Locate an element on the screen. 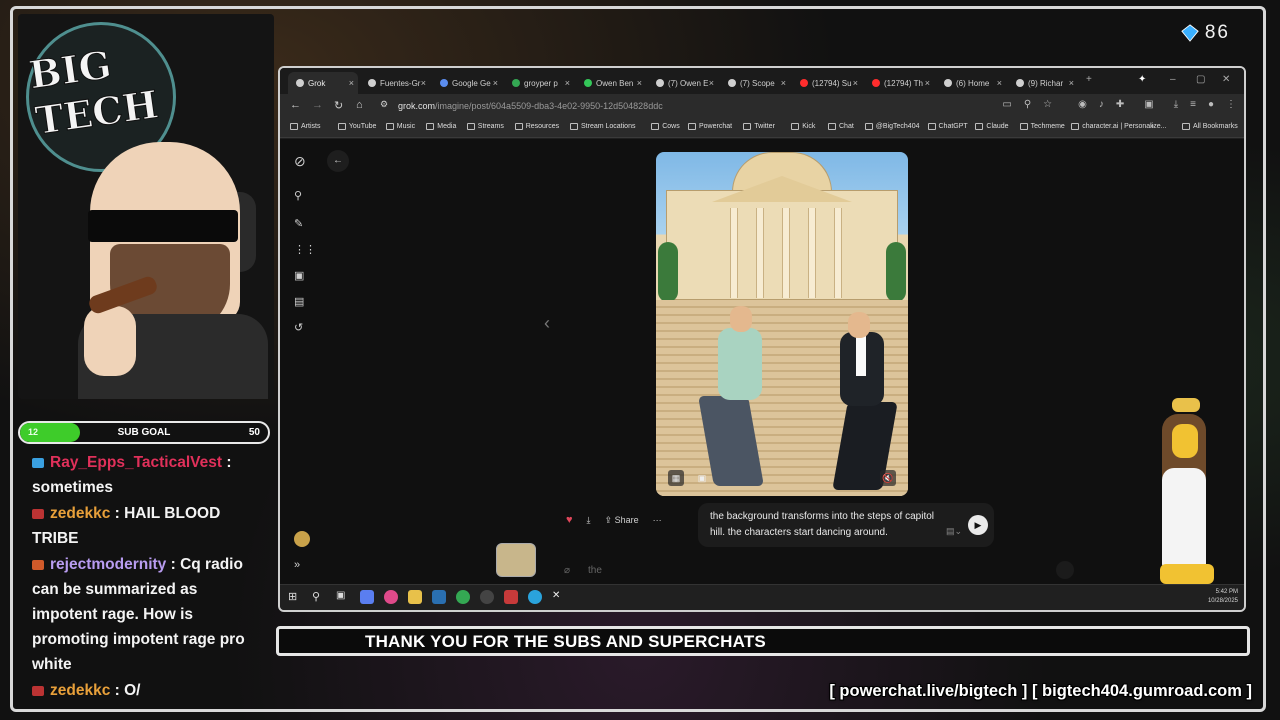 The width and height of the screenshot is (1280, 720). browser-tab: groyper p × is located at coordinates (539, 83).